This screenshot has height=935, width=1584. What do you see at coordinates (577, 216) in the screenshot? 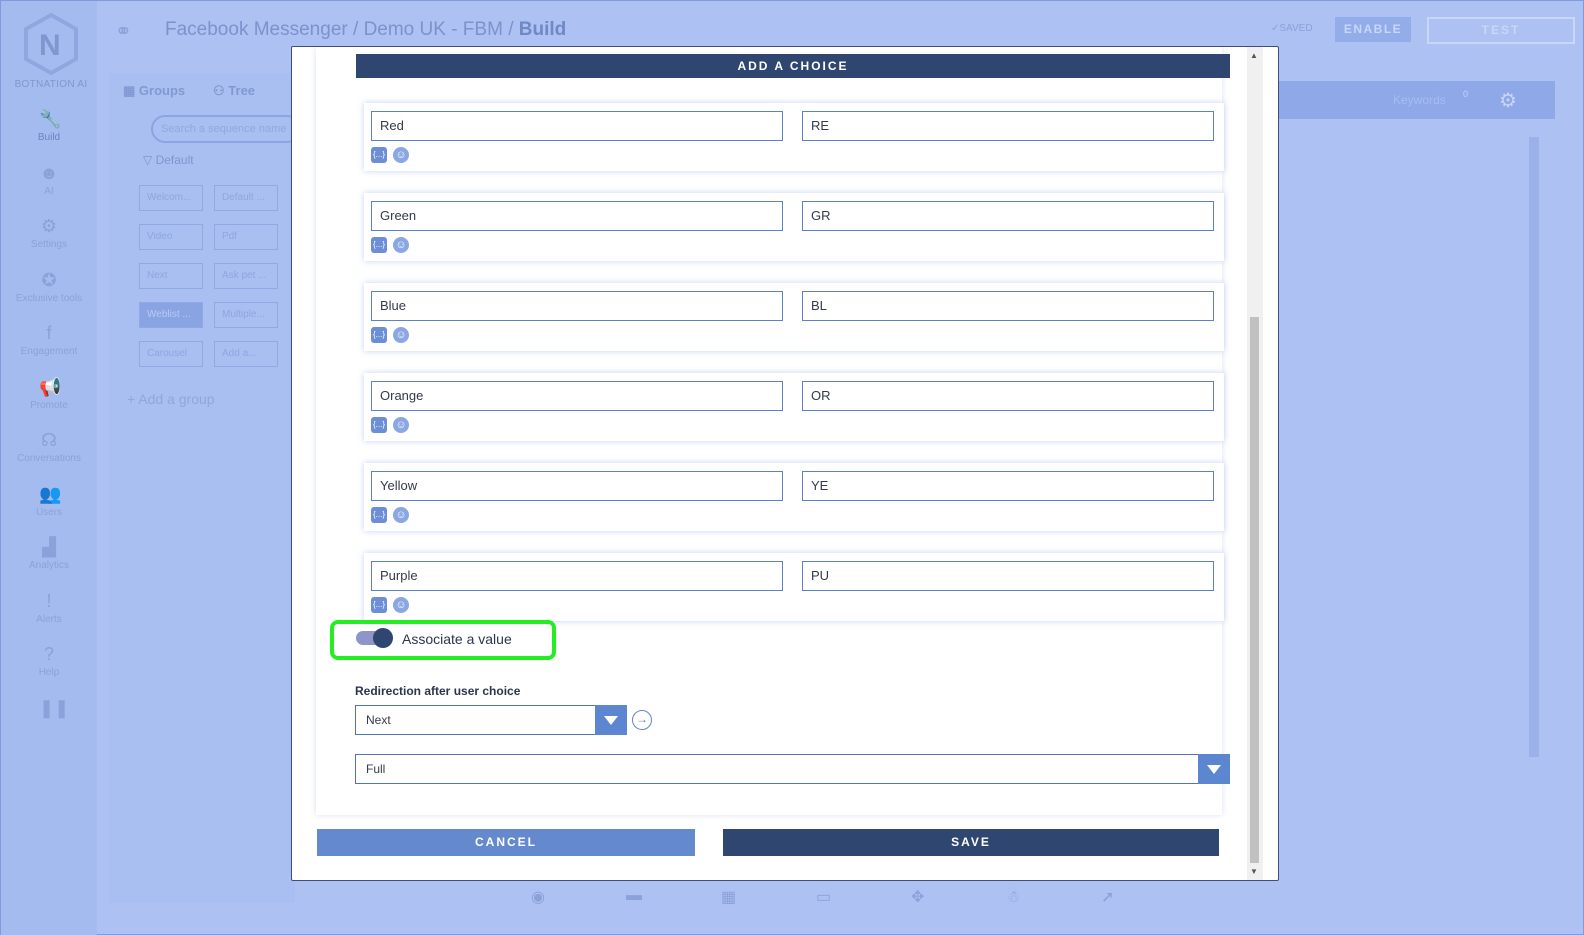
I see `choice-label-input: Green` at bounding box center [577, 216].